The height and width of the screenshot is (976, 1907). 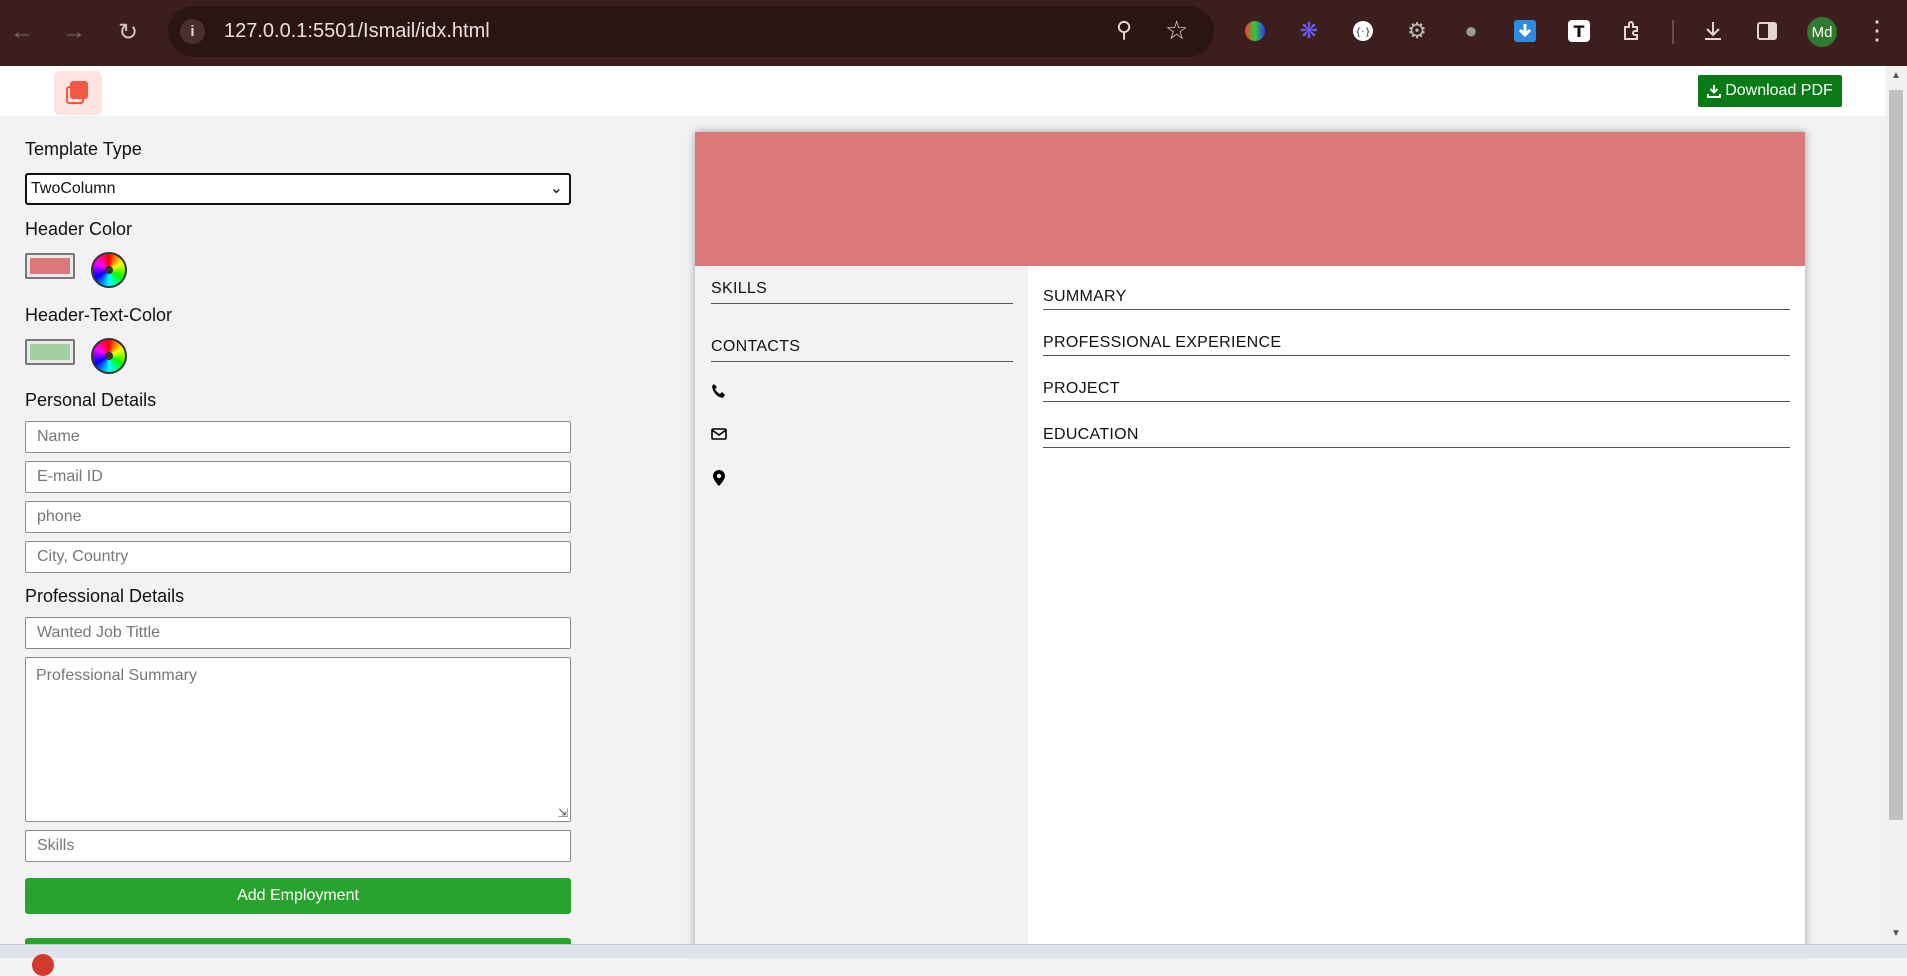 I want to click on map-marker-icon, so click(x=719, y=478).